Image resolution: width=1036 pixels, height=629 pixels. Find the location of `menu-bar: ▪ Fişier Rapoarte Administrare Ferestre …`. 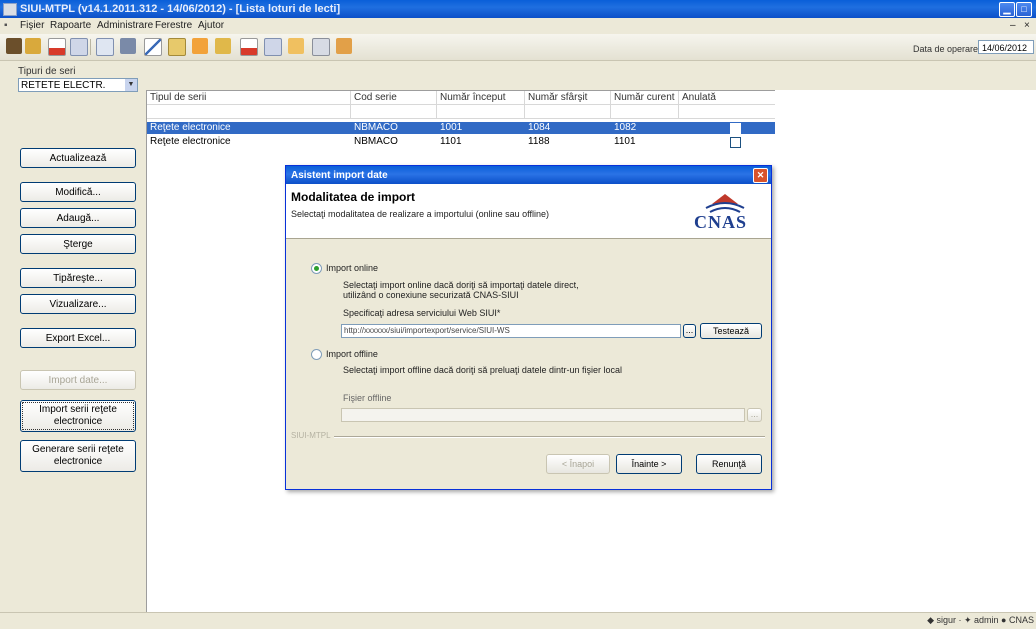

menu-bar: ▪ Fişier Rapoarte Administrare Ferestre … is located at coordinates (518, 26).